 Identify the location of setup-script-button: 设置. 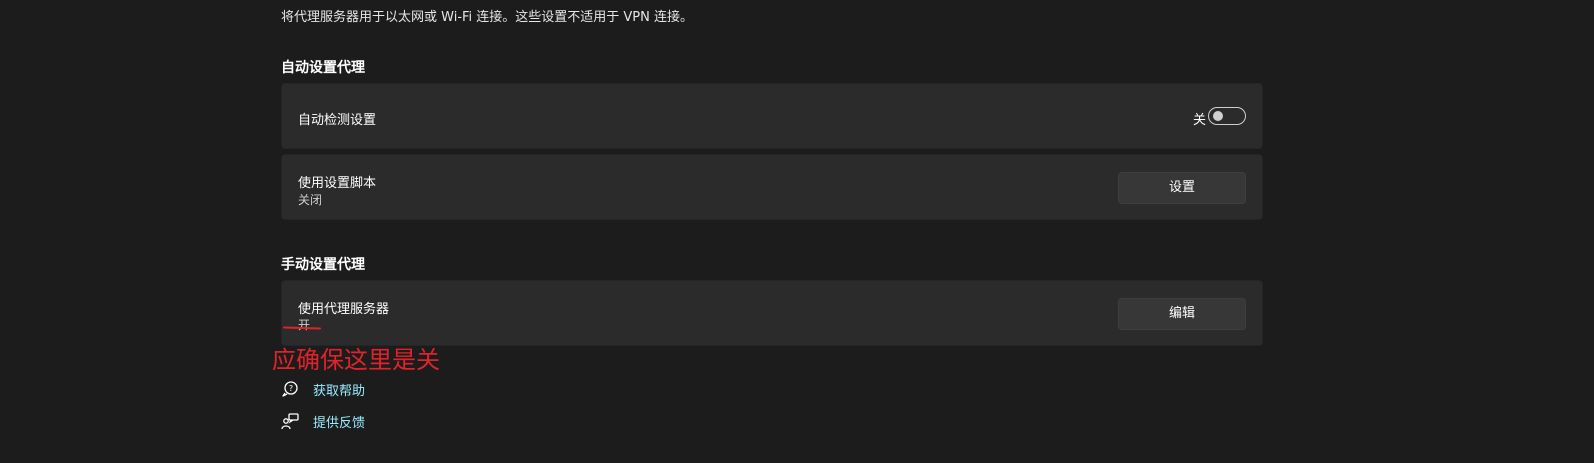
(1182, 188).